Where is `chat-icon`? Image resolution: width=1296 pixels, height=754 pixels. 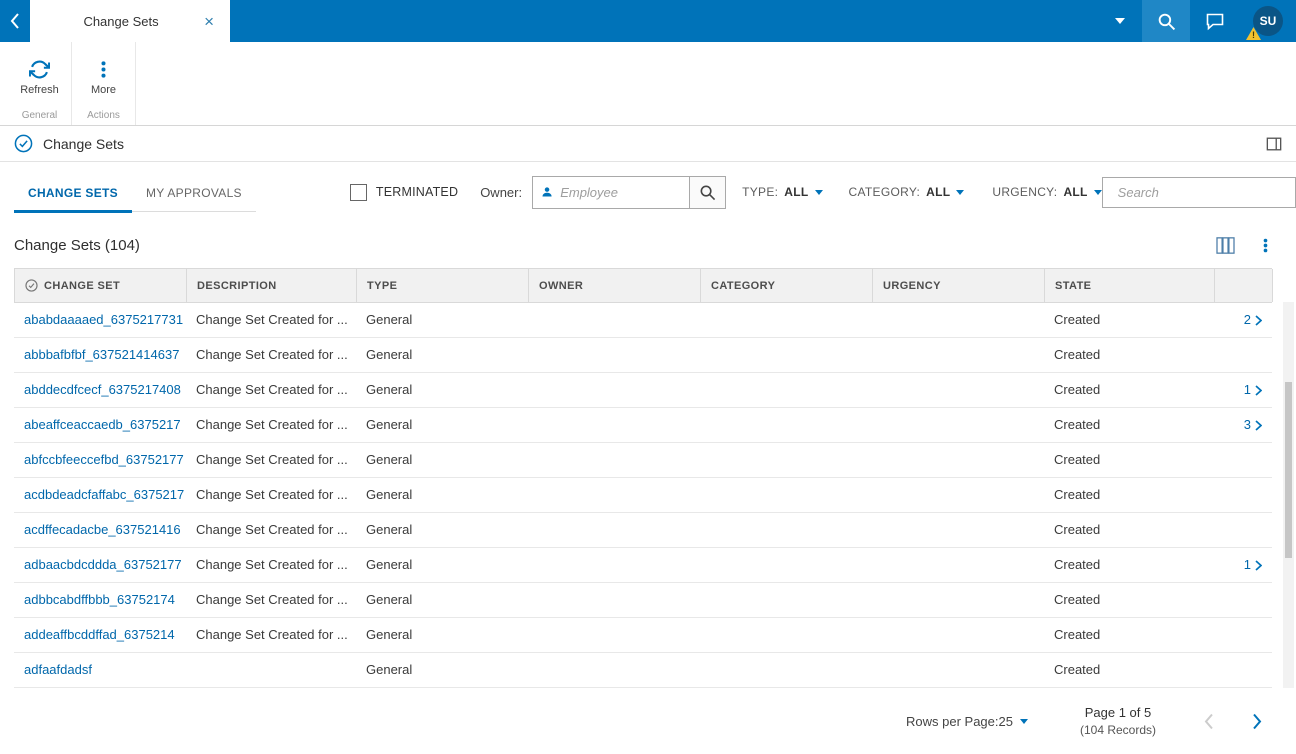
chat-icon is located at coordinates (1215, 22).